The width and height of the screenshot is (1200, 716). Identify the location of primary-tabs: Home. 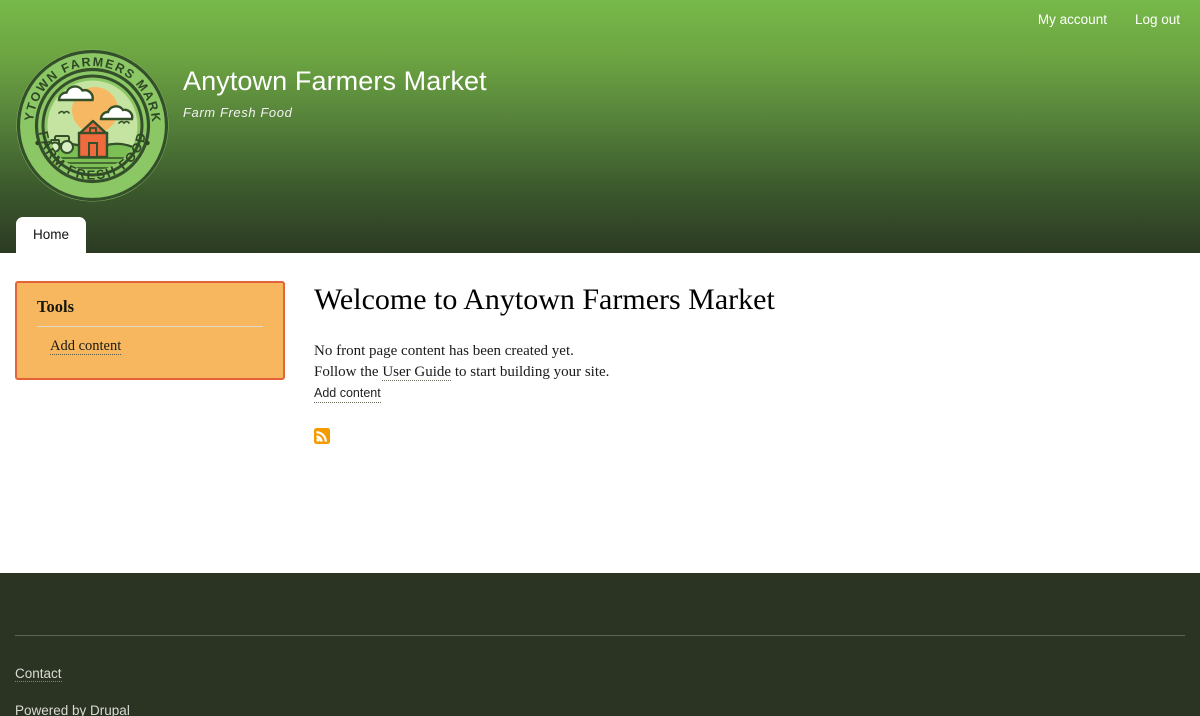
(51, 235).